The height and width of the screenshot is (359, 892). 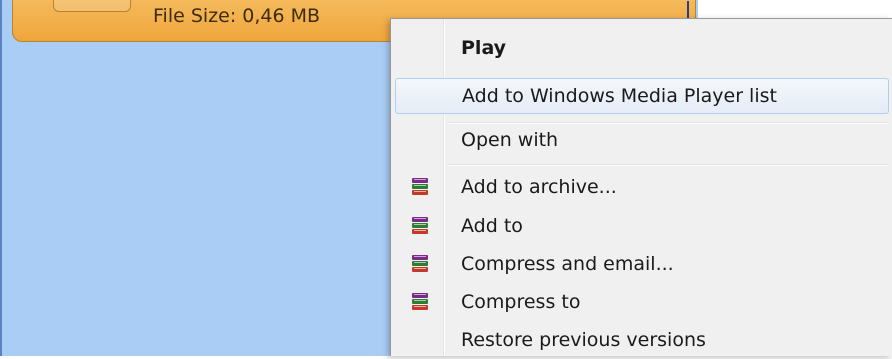 What do you see at coordinates (237, 16) in the screenshot?
I see `file-size-label: File Size: 0,46 MB` at bounding box center [237, 16].